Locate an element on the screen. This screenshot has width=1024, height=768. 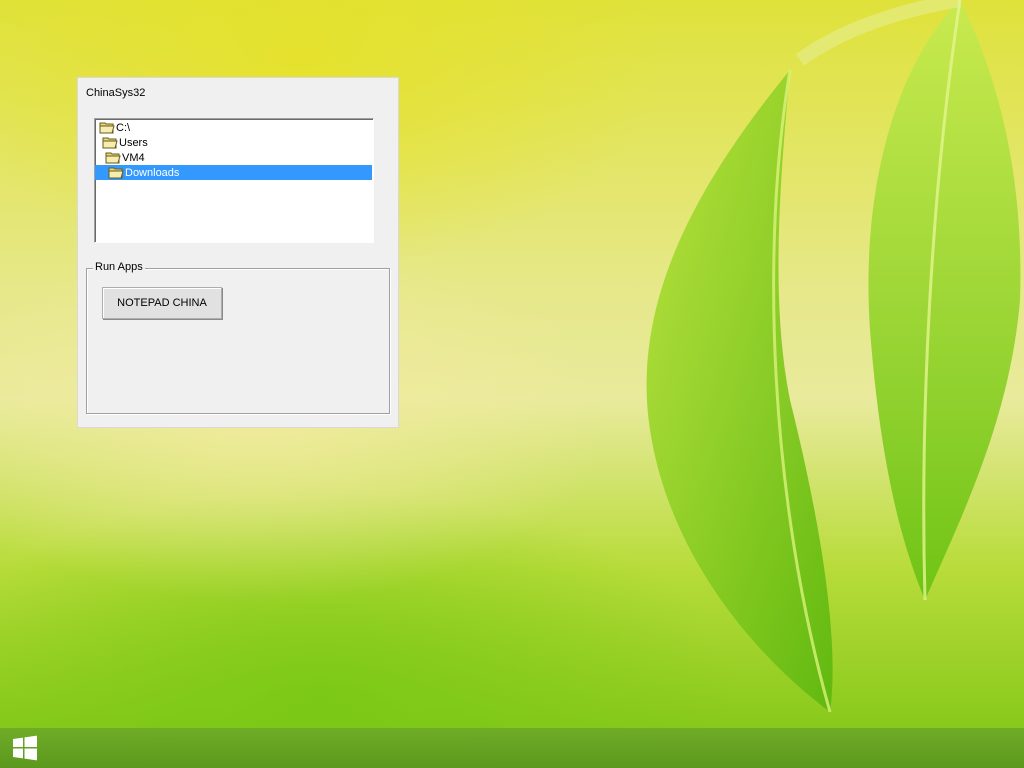
tree-item-users: Users is located at coordinates (125, 142).